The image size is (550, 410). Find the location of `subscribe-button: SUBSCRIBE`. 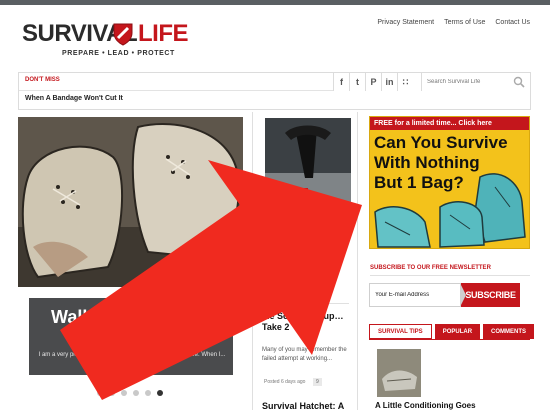

subscribe-button: SUBSCRIBE is located at coordinates (490, 295).